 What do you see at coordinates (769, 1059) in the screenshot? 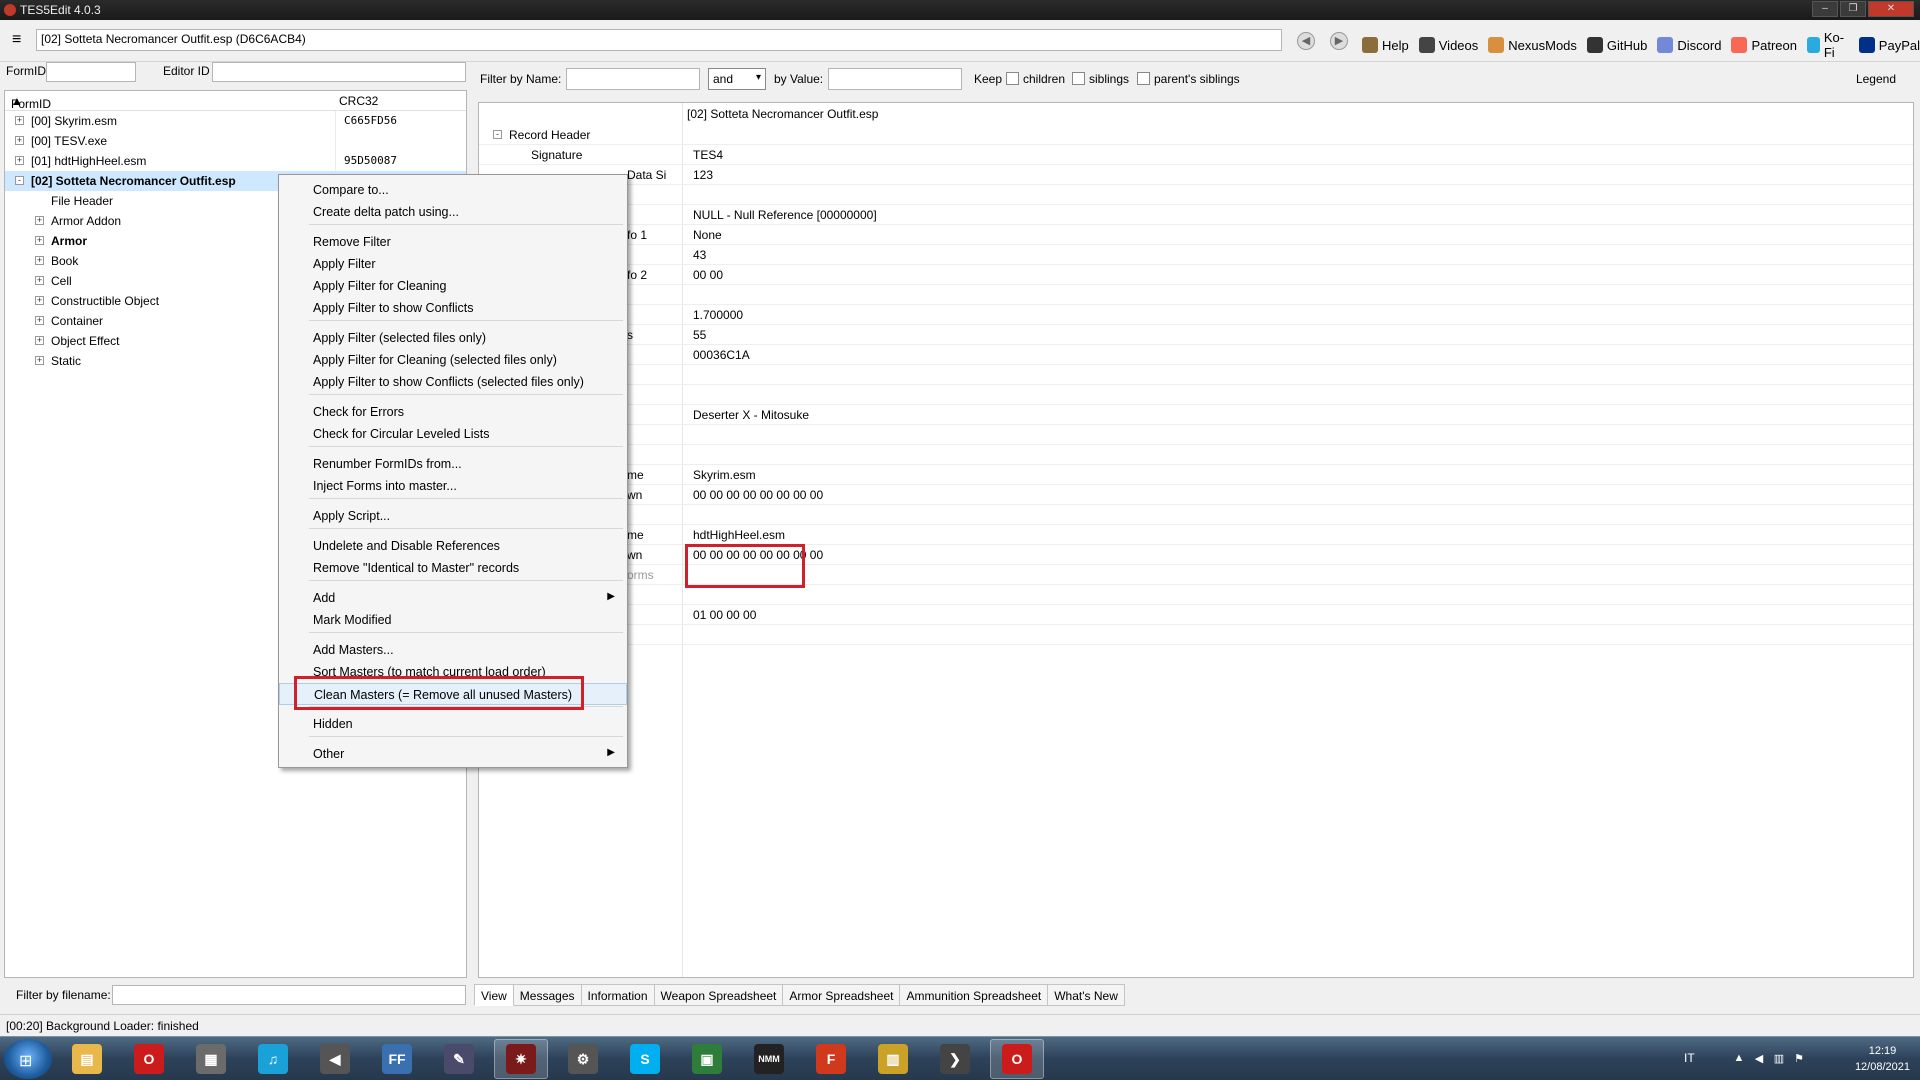
I see `taskbar-nmm-button: NMM` at bounding box center [769, 1059].